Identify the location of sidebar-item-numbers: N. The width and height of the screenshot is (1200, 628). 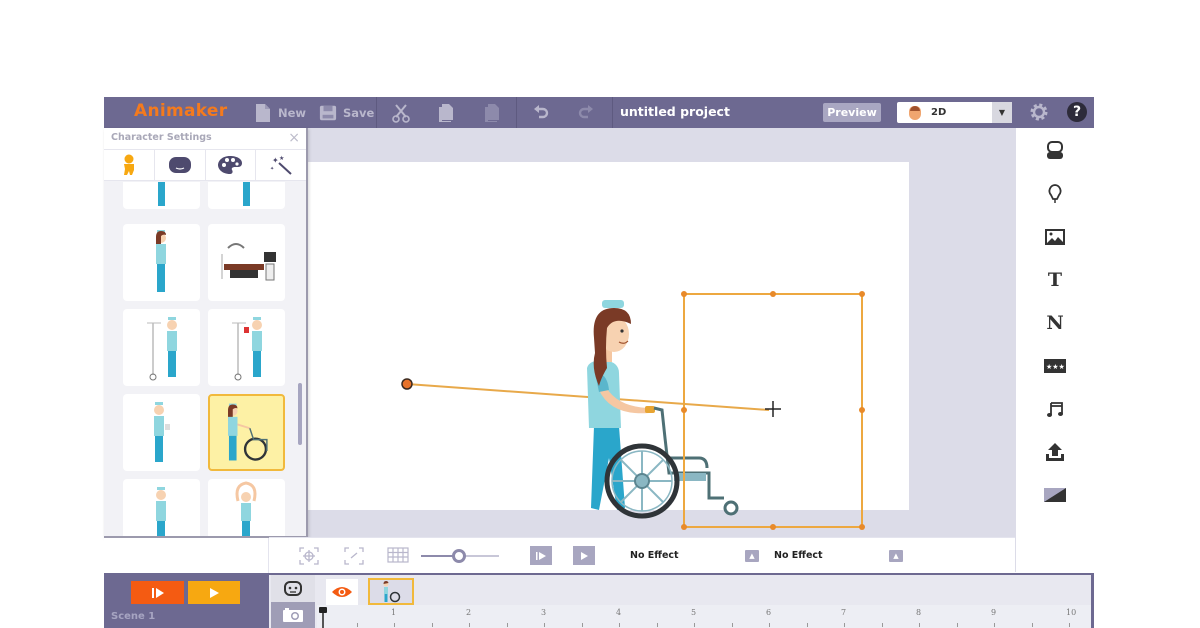
(1055, 323).